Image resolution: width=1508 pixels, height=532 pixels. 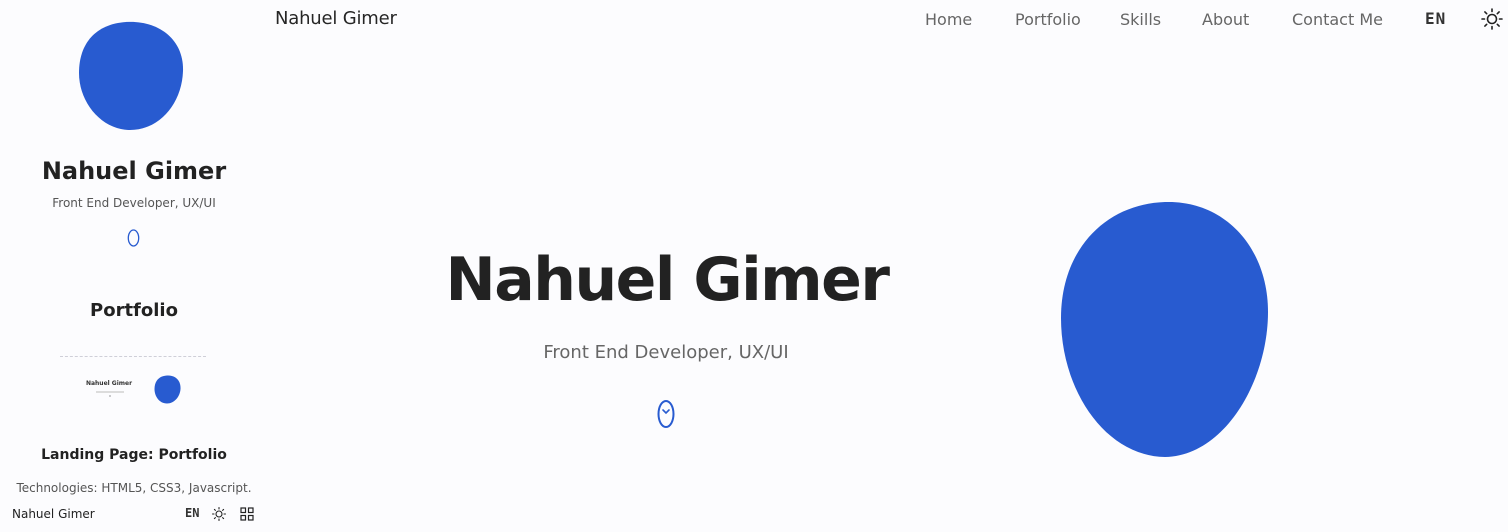 I want to click on grid-icon, so click(x=247, y=514).